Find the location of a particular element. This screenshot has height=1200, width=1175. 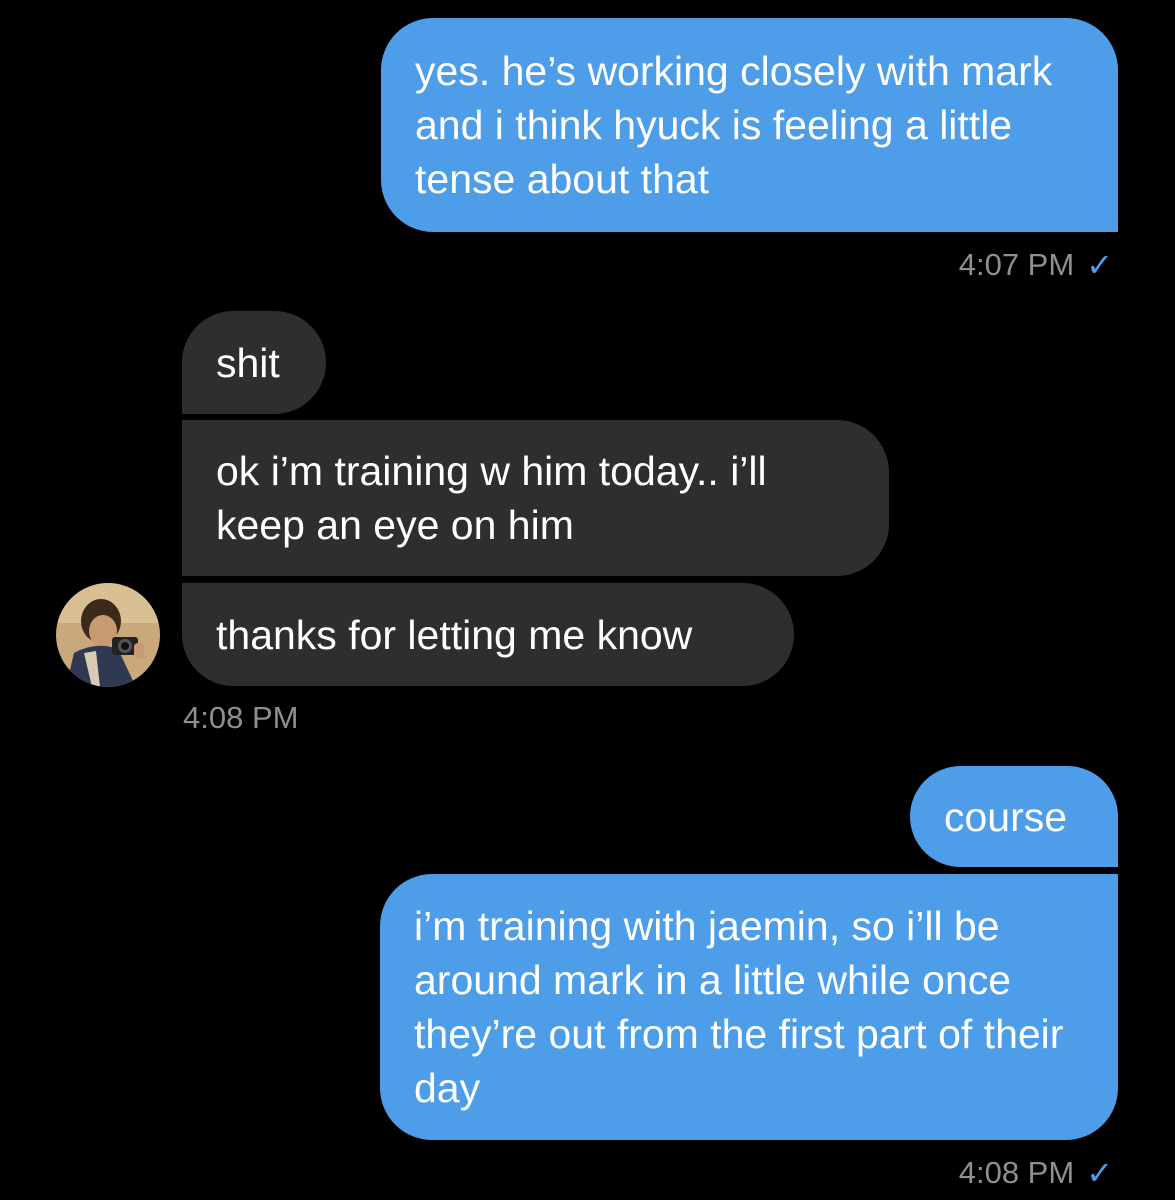

incoming-message-bubble: shit is located at coordinates (254, 362).